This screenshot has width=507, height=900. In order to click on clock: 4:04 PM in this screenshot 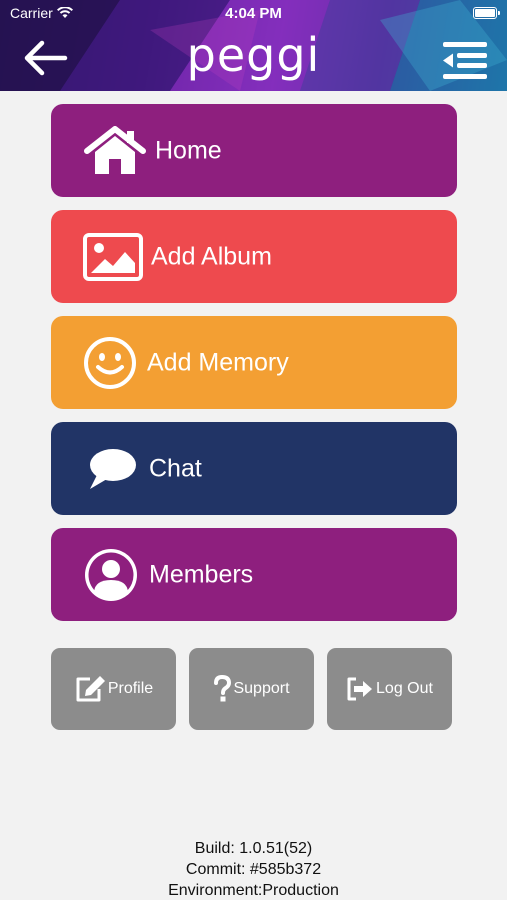, I will do `click(253, 13)`.